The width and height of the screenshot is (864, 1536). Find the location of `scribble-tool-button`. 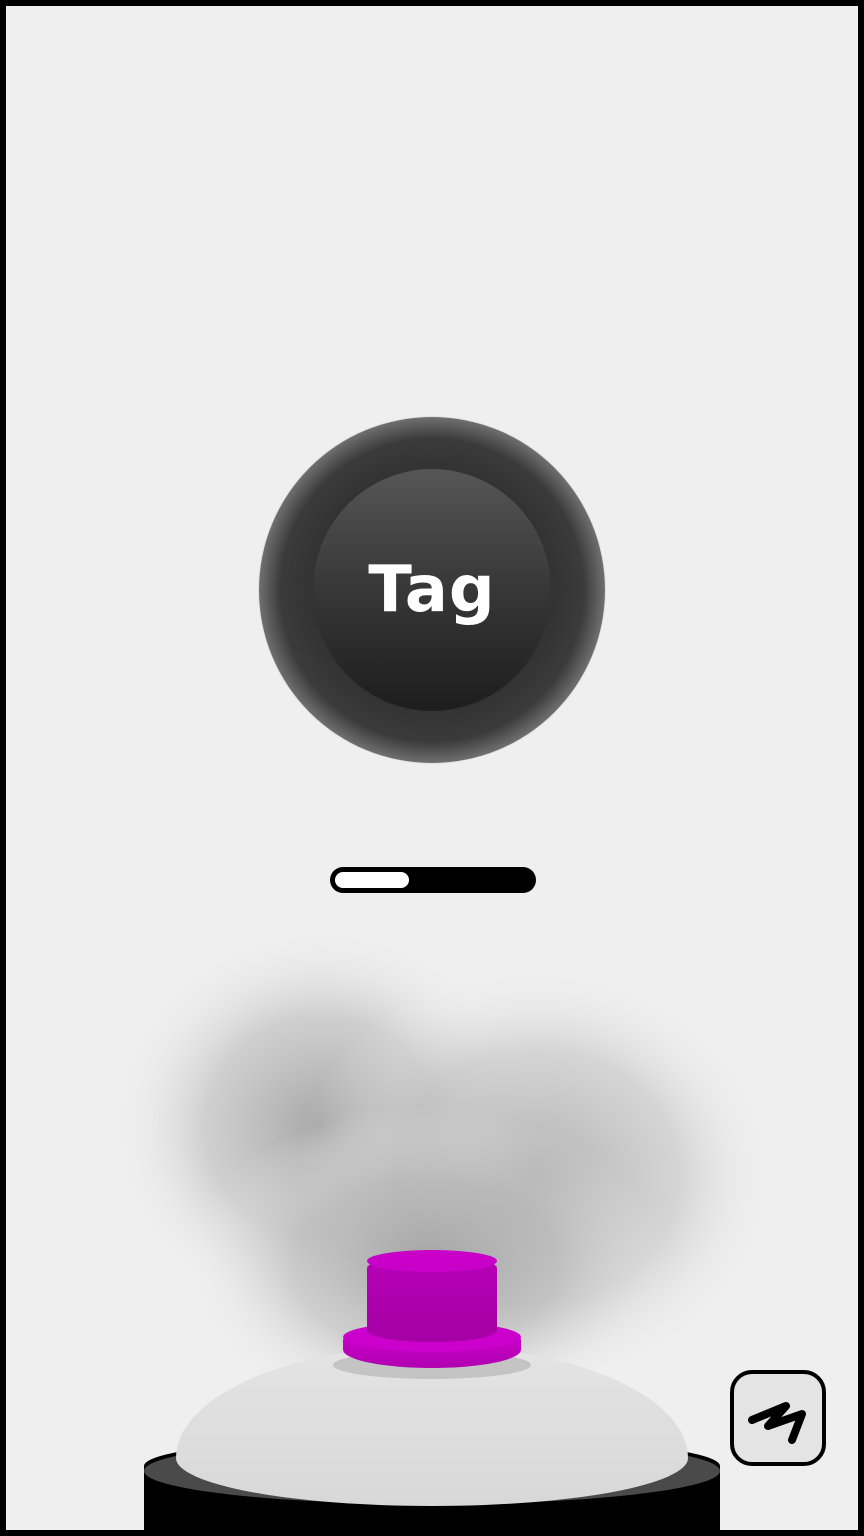

scribble-tool-button is located at coordinates (778, 1418).